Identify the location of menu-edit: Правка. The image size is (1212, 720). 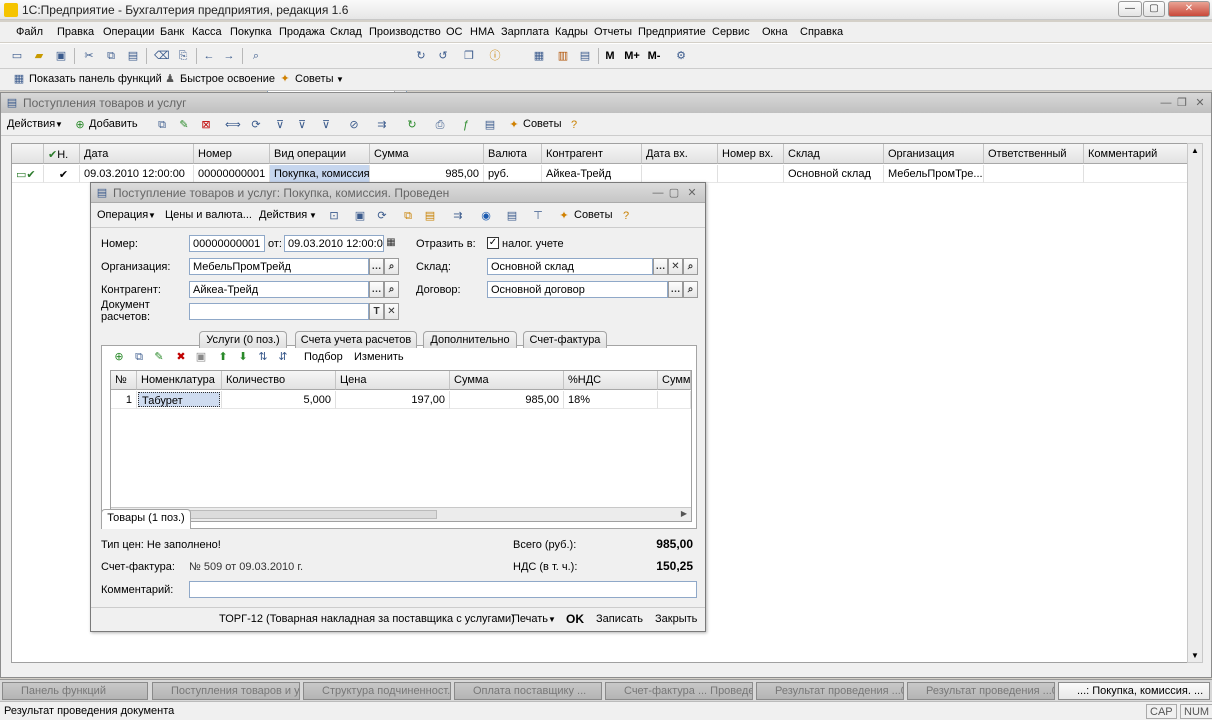
(75, 32).